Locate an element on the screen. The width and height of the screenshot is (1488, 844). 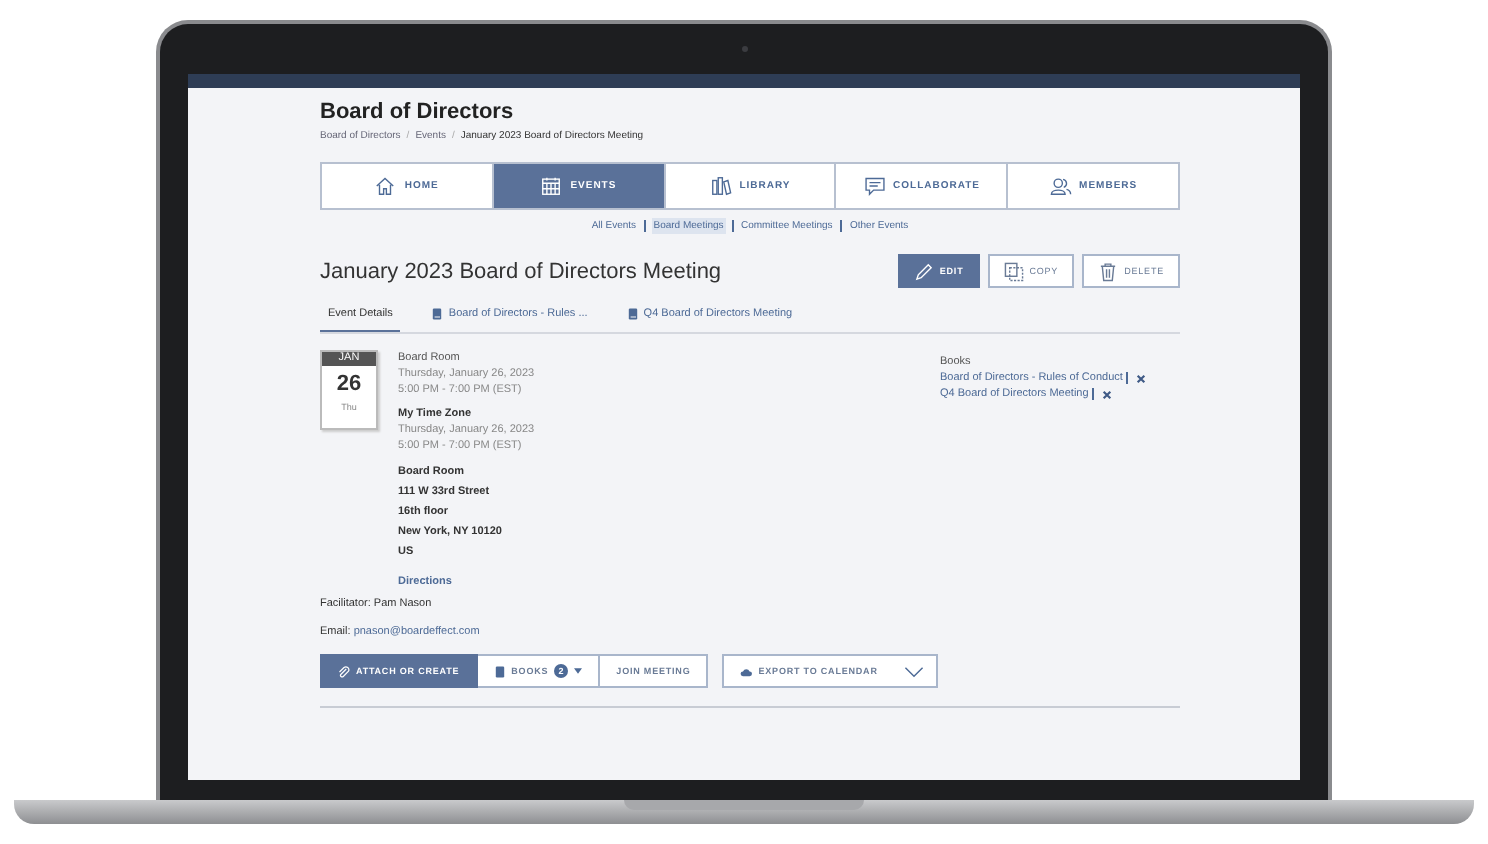
page-title: Board of Directors is located at coordinates (418, 112).